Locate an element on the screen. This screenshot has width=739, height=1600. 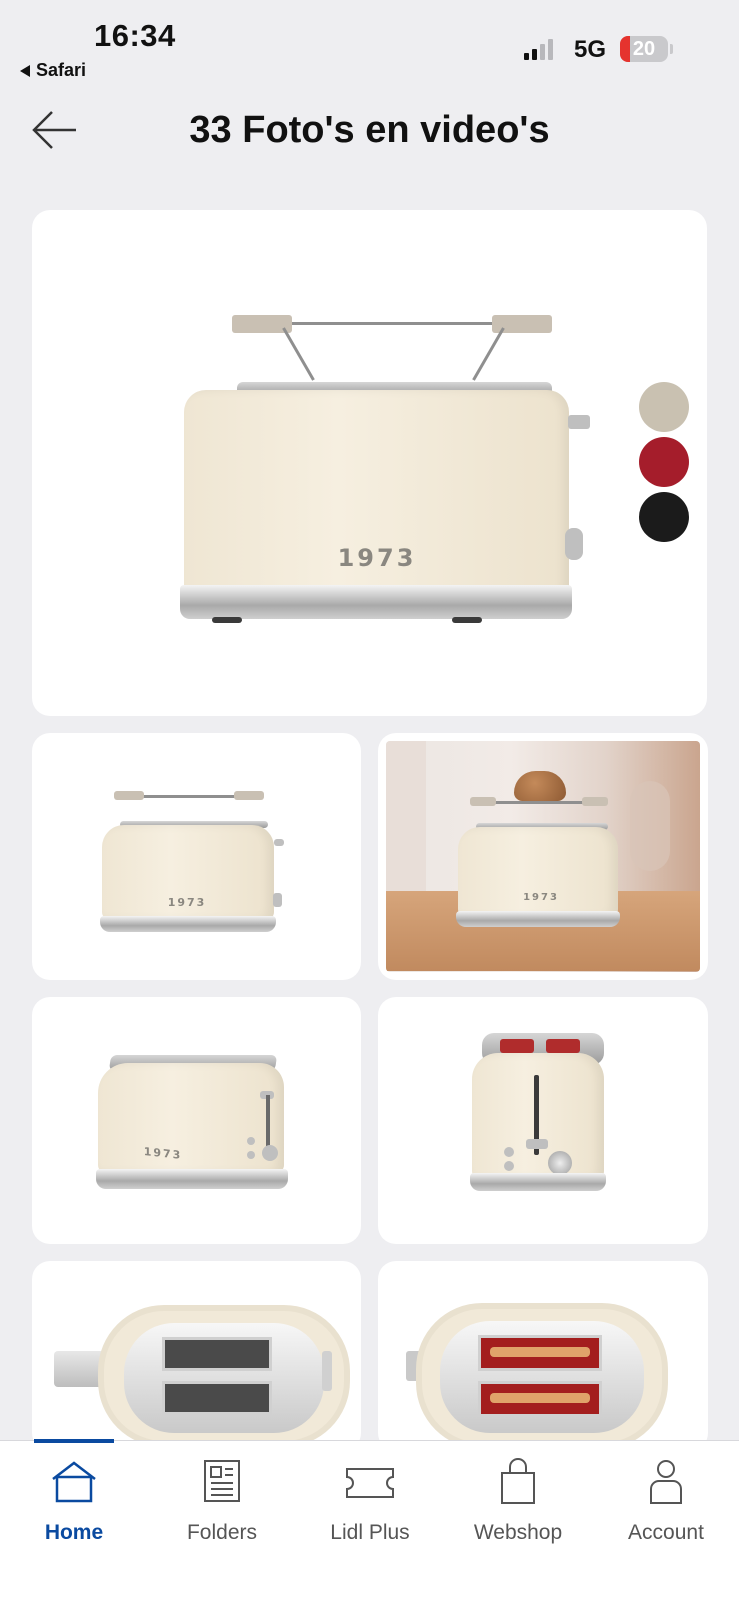
thumbnail-card-selected: 1973 is located at coordinates (543, 856).